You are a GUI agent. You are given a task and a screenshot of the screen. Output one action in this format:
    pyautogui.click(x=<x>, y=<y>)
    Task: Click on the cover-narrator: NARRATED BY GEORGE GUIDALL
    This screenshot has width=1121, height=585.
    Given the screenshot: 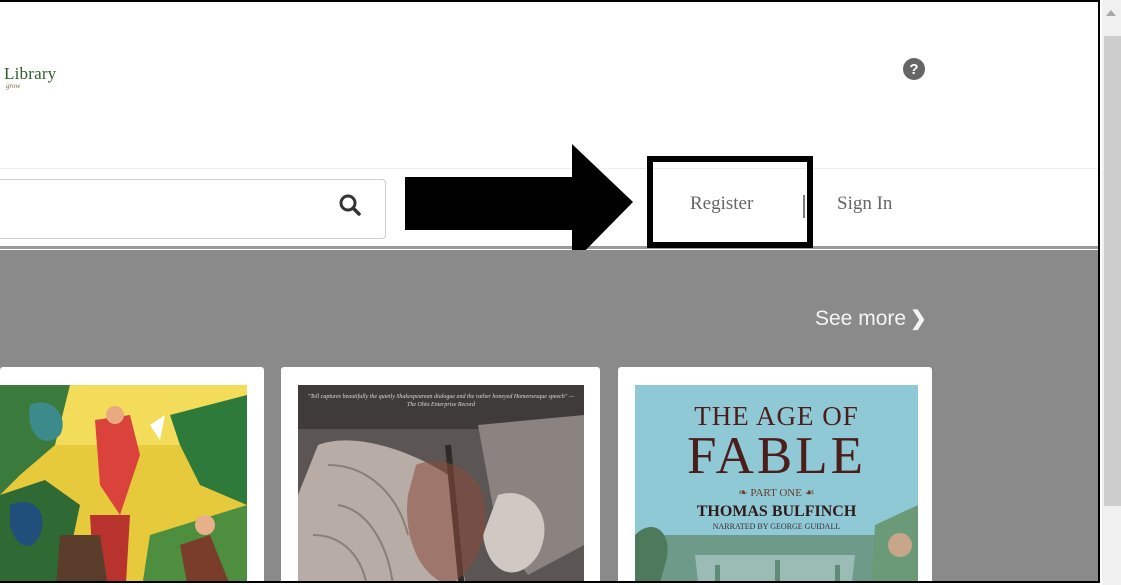 What is the action you would take?
    pyautogui.click(x=776, y=526)
    